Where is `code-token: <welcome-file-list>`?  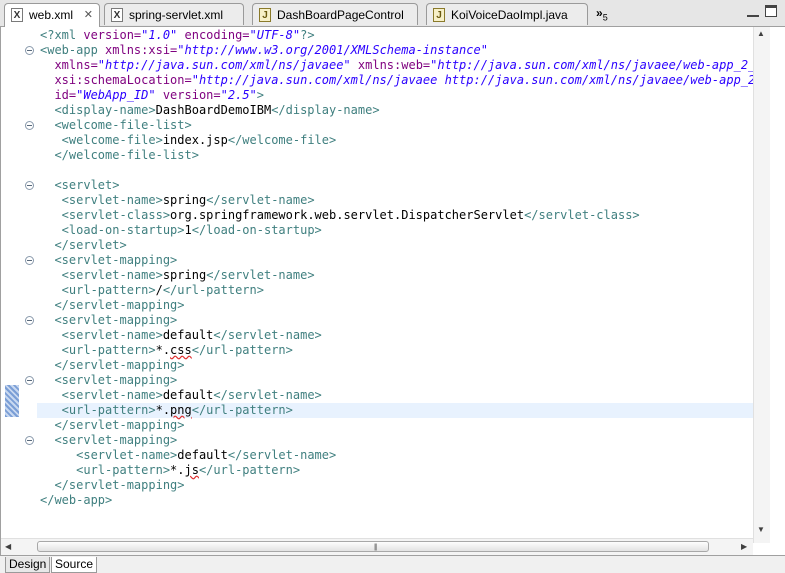 code-token: <welcome-file-list> is located at coordinates (116, 125).